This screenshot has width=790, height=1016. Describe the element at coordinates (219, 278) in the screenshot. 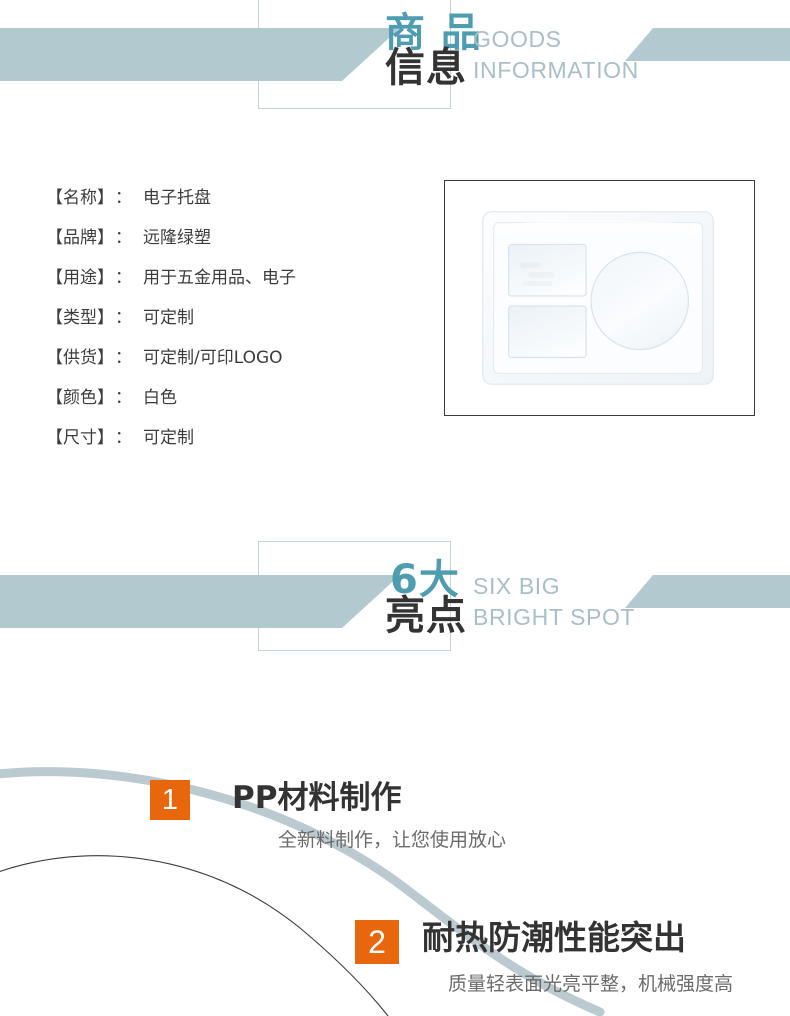

I see `spec-value: 用于五金用品、电子` at that location.